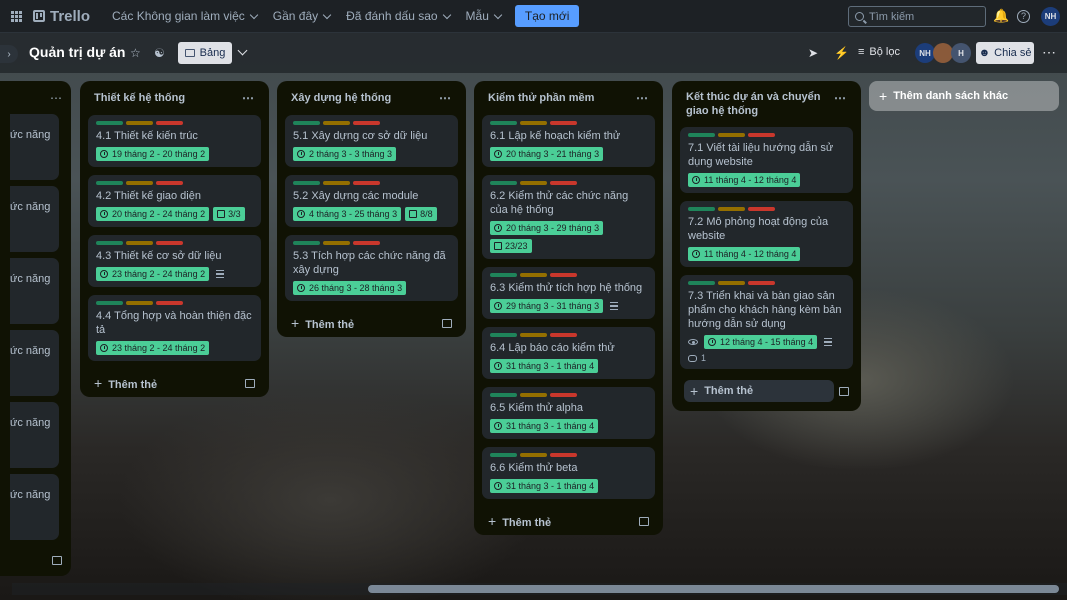 The height and width of the screenshot is (600, 1067). I want to click on trello-logo: Trello, so click(61, 16).